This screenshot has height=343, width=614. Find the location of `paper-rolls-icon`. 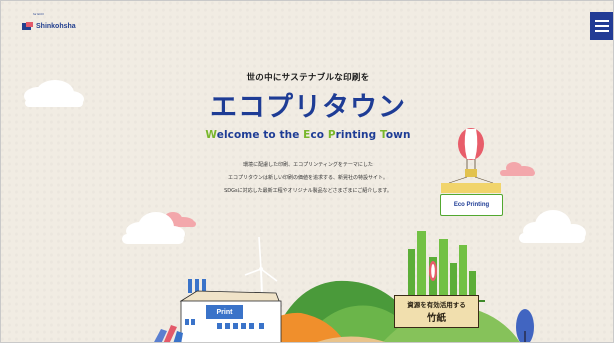

paper-rolls-icon is located at coordinates (168, 333).